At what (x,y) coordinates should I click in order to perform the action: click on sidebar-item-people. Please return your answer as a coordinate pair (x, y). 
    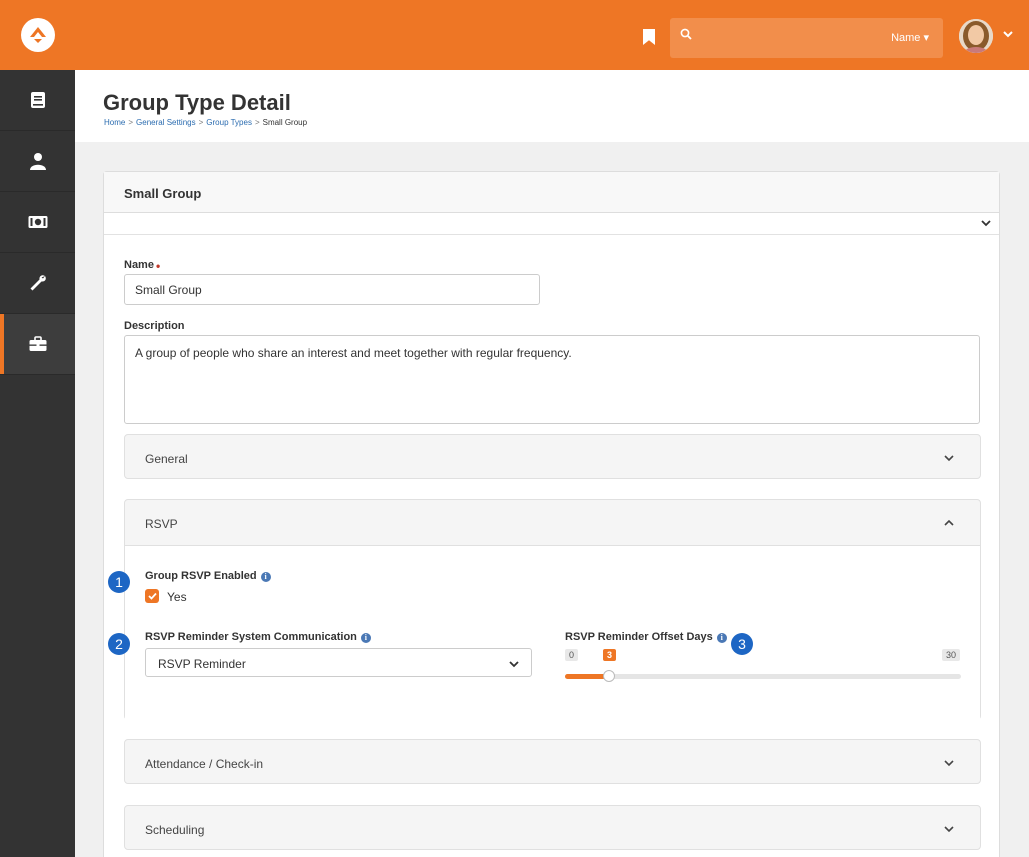
    Looking at the image, I should click on (37, 161).